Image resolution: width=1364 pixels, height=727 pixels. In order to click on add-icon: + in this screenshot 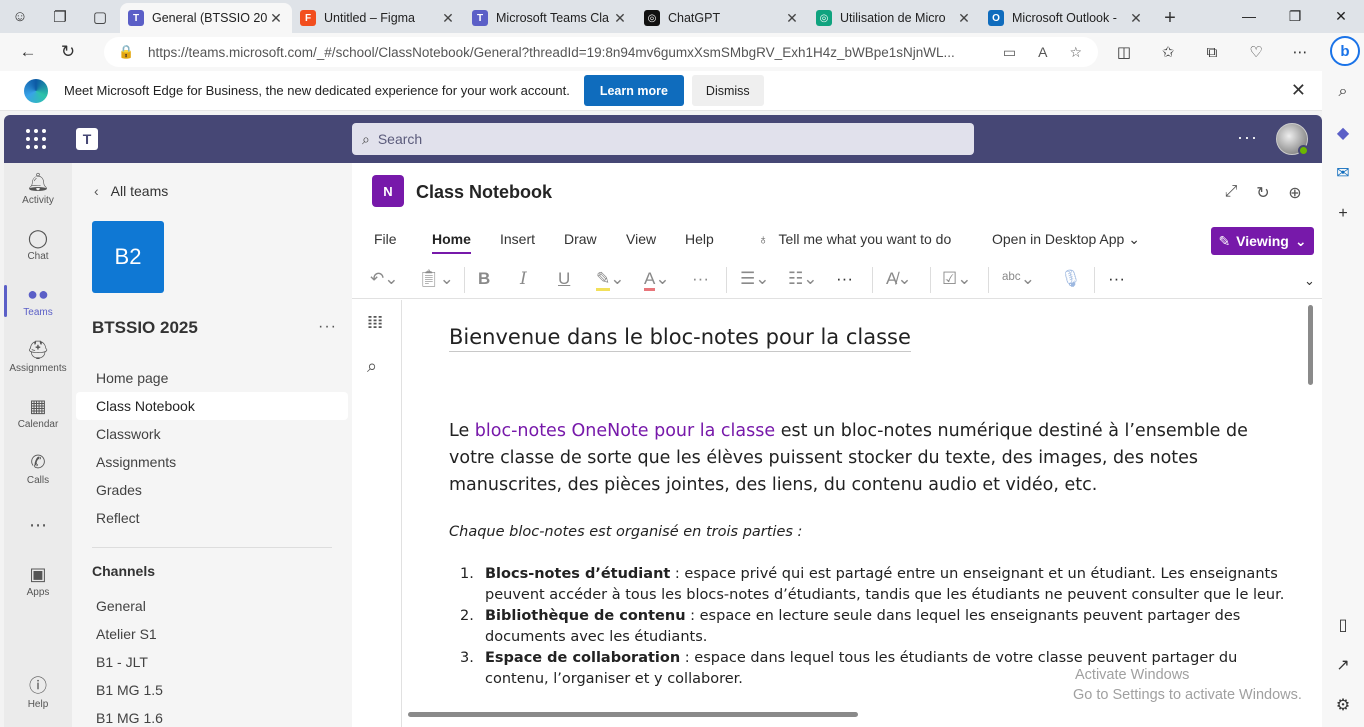, I will do `click(1343, 214)`.